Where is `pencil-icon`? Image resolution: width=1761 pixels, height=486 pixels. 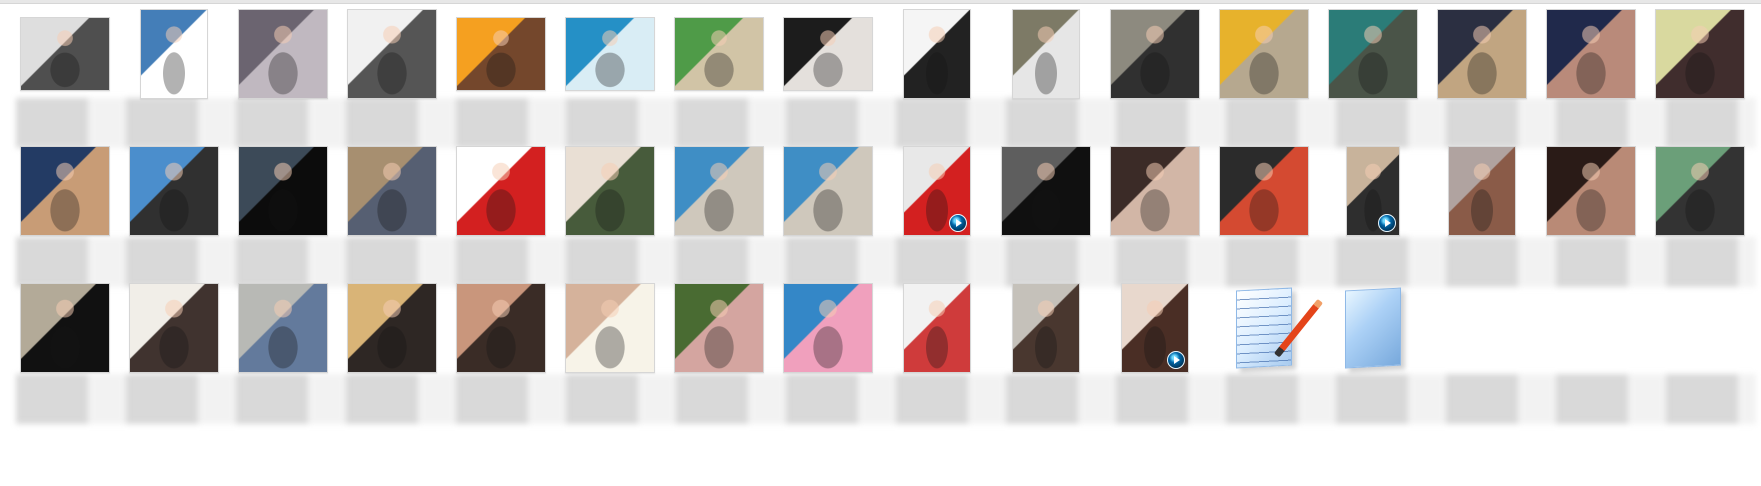 pencil-icon is located at coordinates (1298, 328).